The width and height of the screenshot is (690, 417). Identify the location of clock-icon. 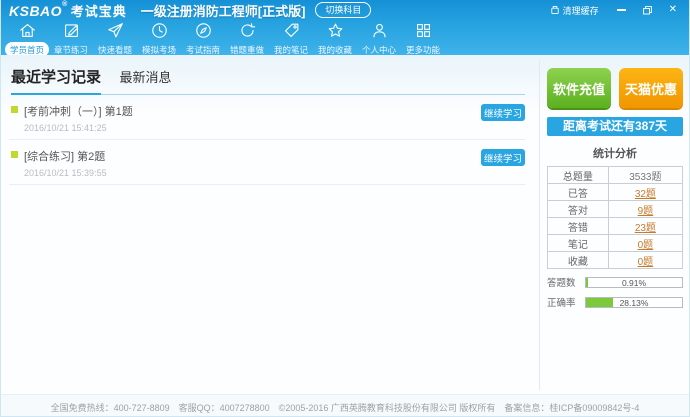
(159, 30).